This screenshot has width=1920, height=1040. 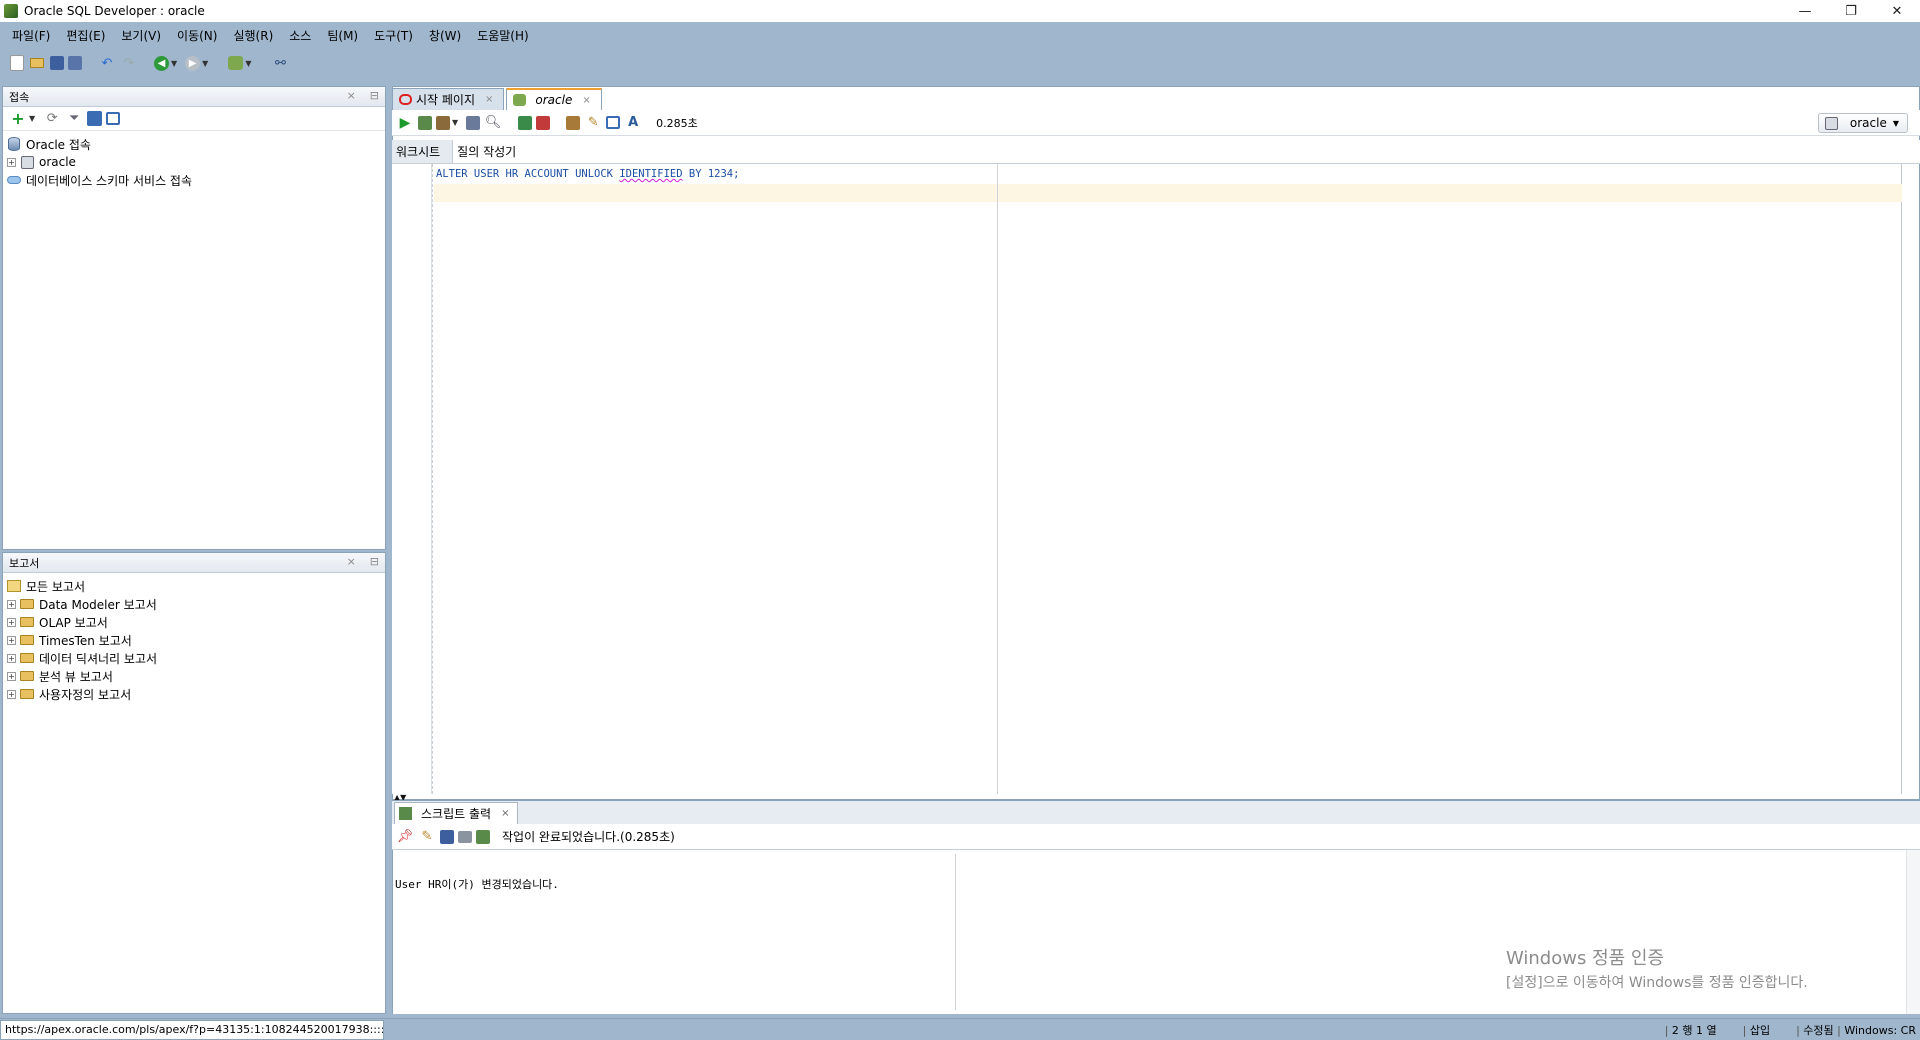 I want to click on menu-view: 보기(V), so click(x=141, y=35).